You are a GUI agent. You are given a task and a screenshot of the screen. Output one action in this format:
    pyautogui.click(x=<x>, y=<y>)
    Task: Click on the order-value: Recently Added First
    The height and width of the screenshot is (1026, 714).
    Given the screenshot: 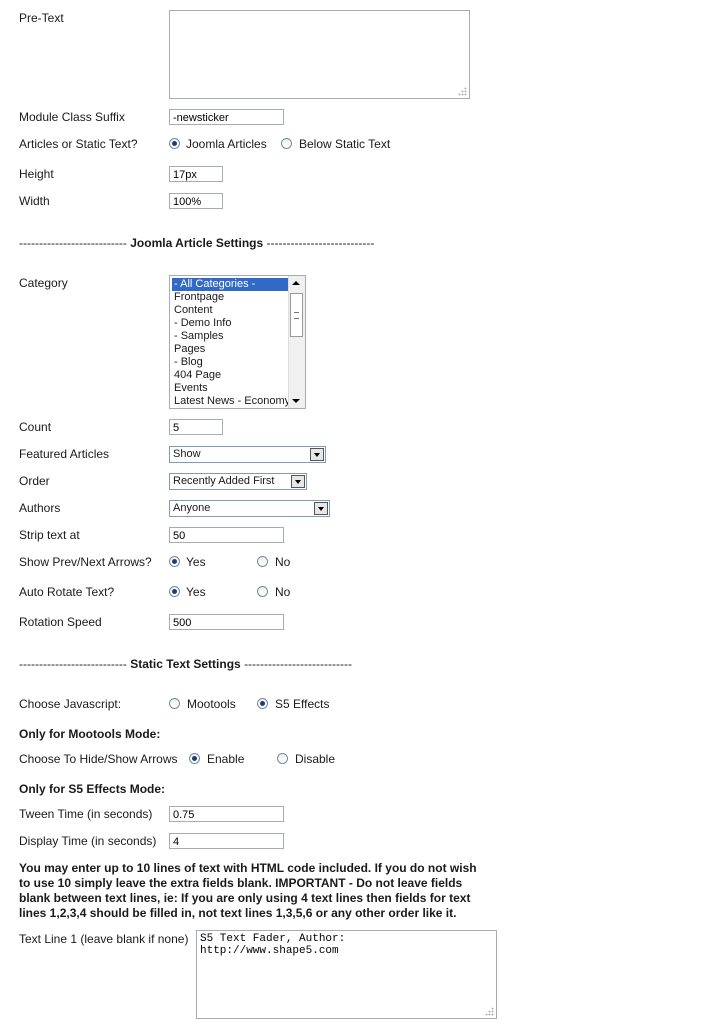 What is the action you would take?
    pyautogui.click(x=224, y=481)
    